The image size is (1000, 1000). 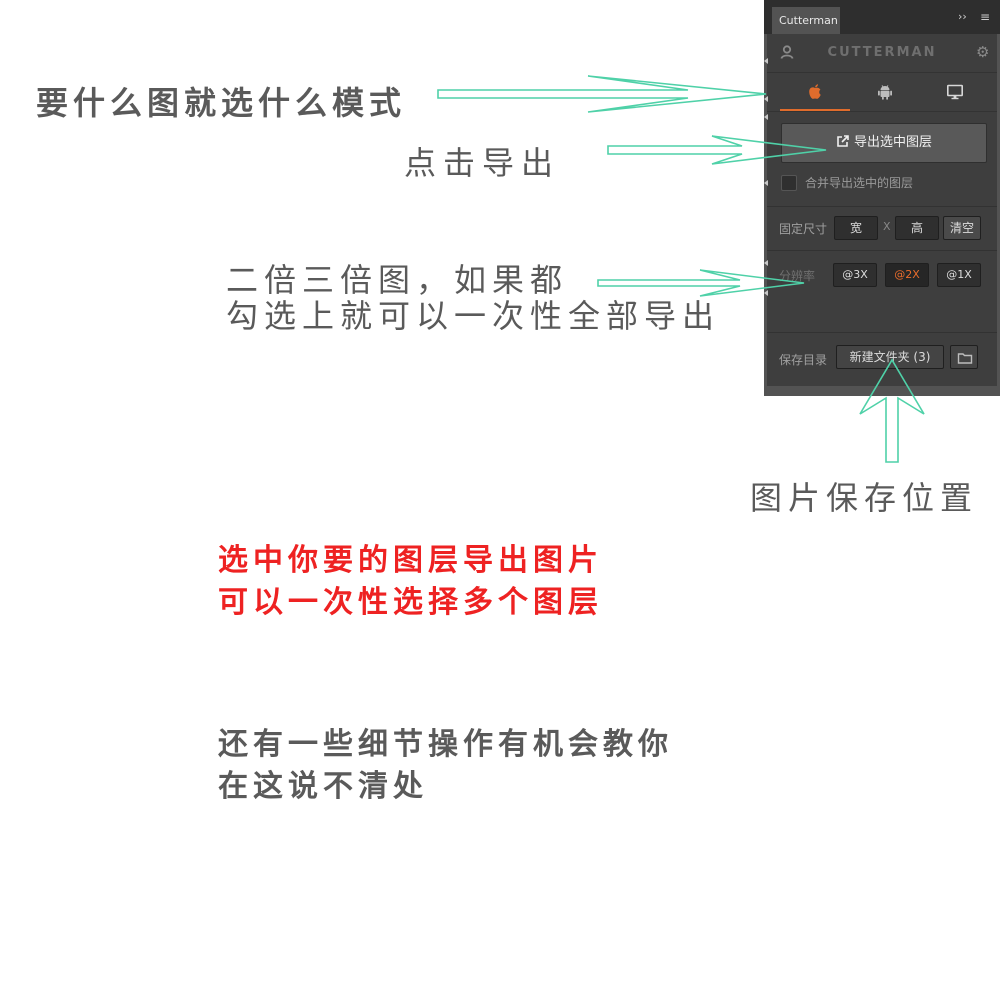 I want to click on gear-icon: ⚙, so click(x=982, y=52).